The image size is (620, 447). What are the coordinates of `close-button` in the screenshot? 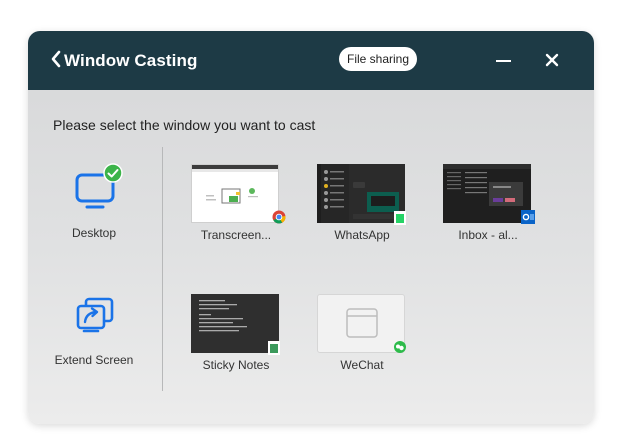 It's located at (552, 60).